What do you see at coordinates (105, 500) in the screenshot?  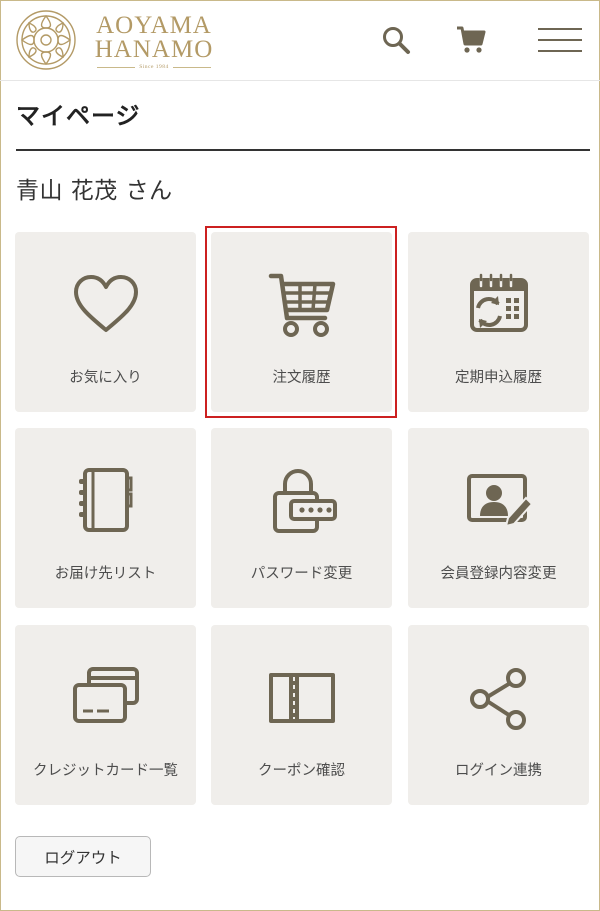 I see `address-book-icon` at bounding box center [105, 500].